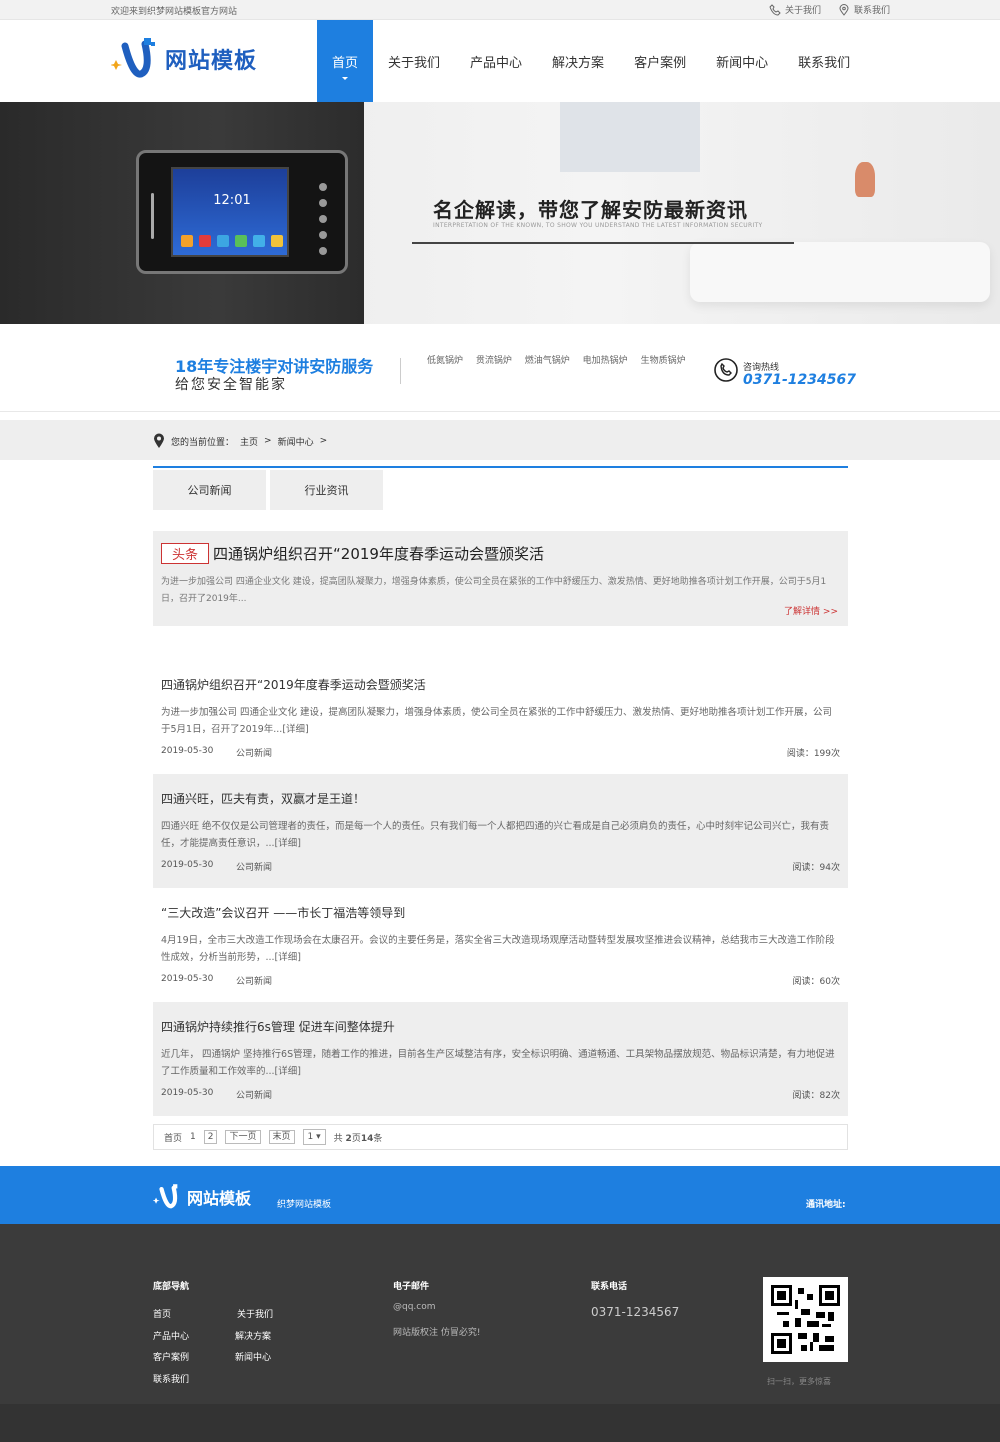 This screenshot has width=1000, height=1442. I want to click on footer-email-title: 电子邮件, so click(411, 1287).